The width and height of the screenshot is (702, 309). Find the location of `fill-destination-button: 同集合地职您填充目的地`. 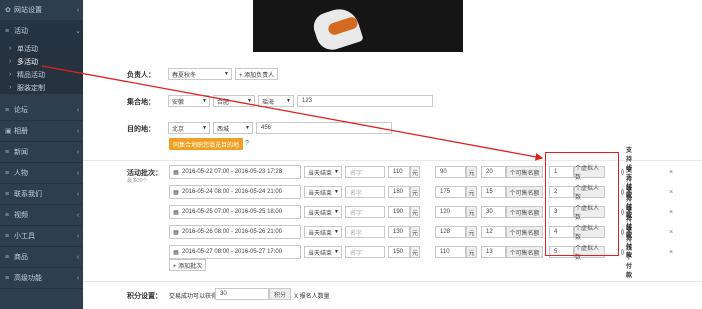

fill-destination-button: 同集合地职您填充目的地 is located at coordinates (206, 144).